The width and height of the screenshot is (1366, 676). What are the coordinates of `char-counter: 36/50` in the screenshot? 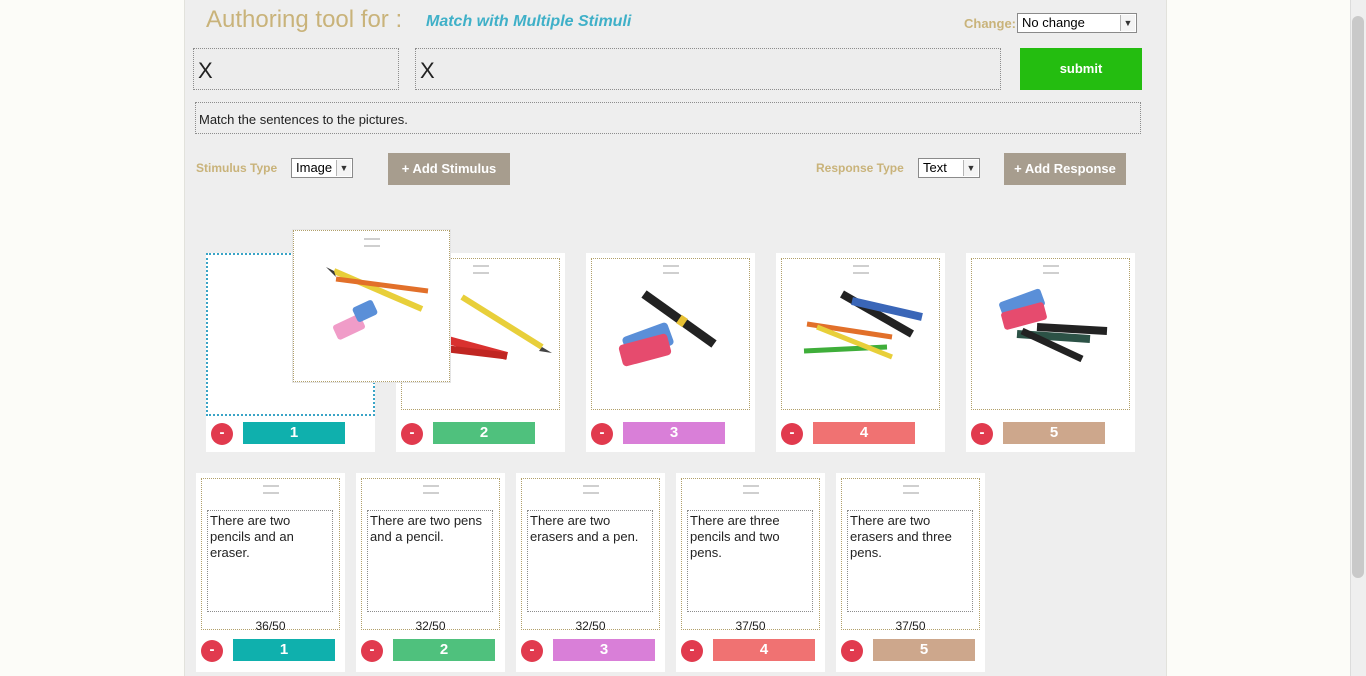 It's located at (270, 626).